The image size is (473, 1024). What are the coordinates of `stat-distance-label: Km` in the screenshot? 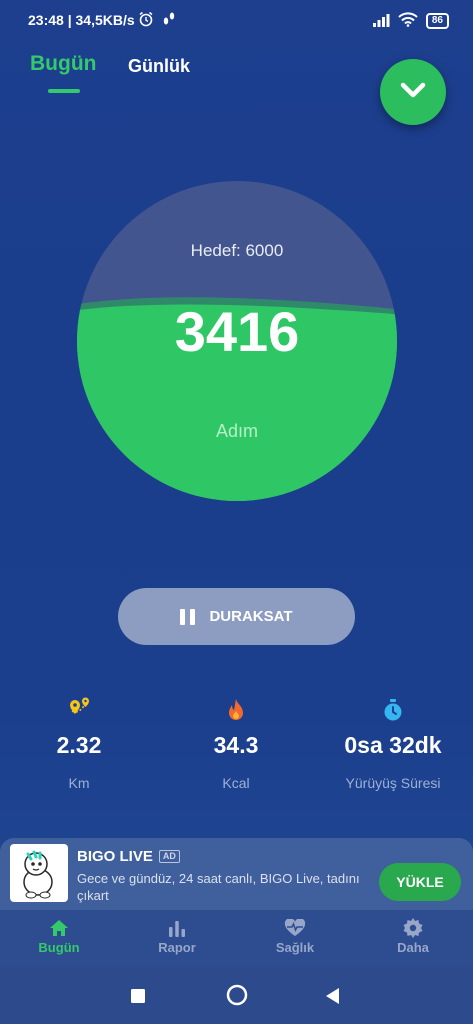 It's located at (79, 783).